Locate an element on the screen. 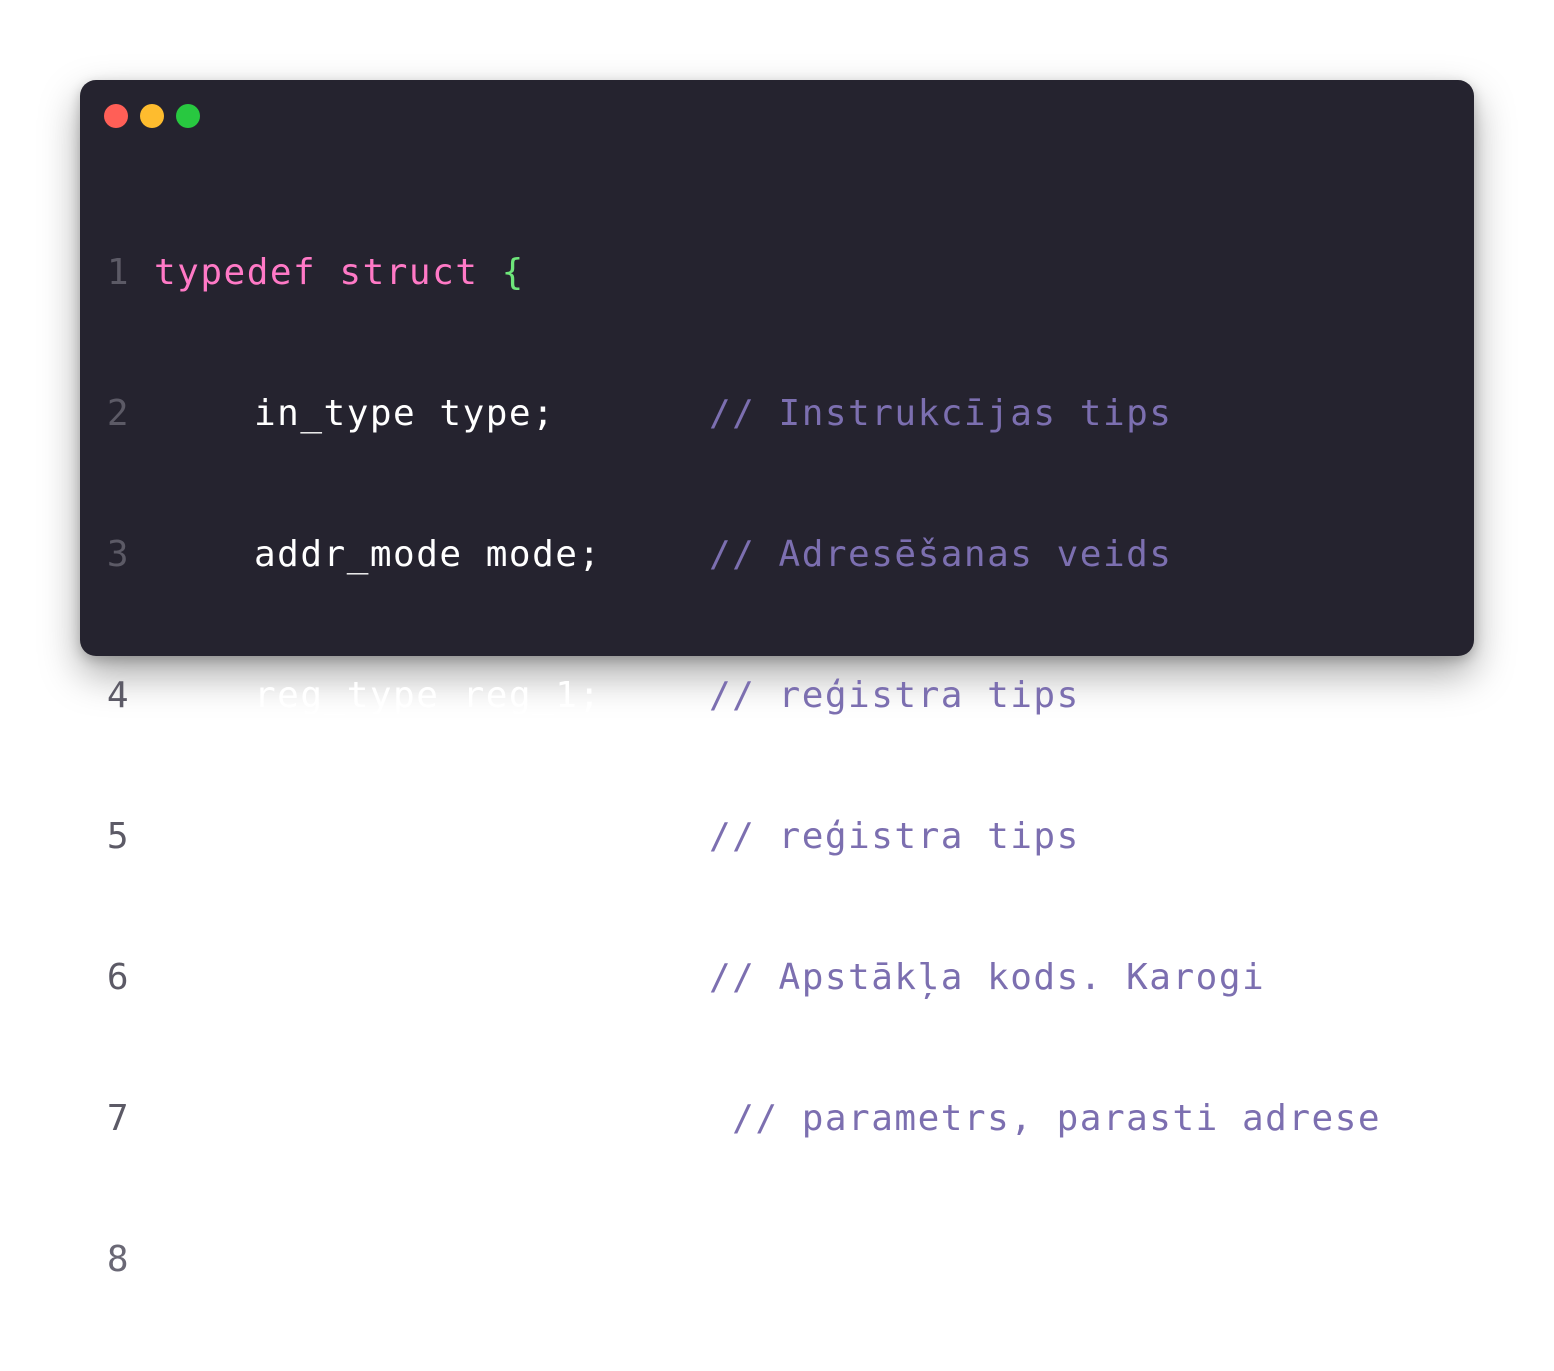 This screenshot has width=1554, height=1371. code-line: 7 u8 param; // parametrs, parasti adrese is located at coordinates (730, 1118).